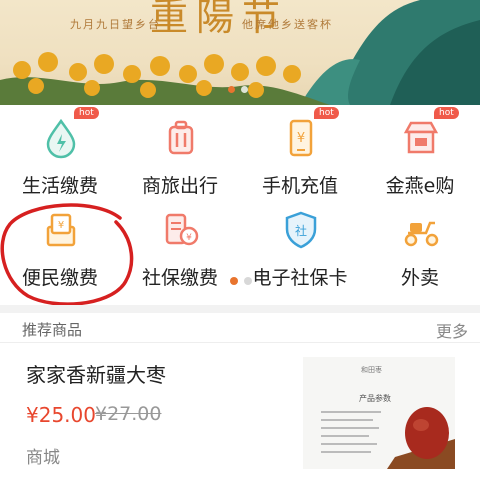  What do you see at coordinates (420, 186) in the screenshot?
I see `service-label: 金燕e购` at bounding box center [420, 186].